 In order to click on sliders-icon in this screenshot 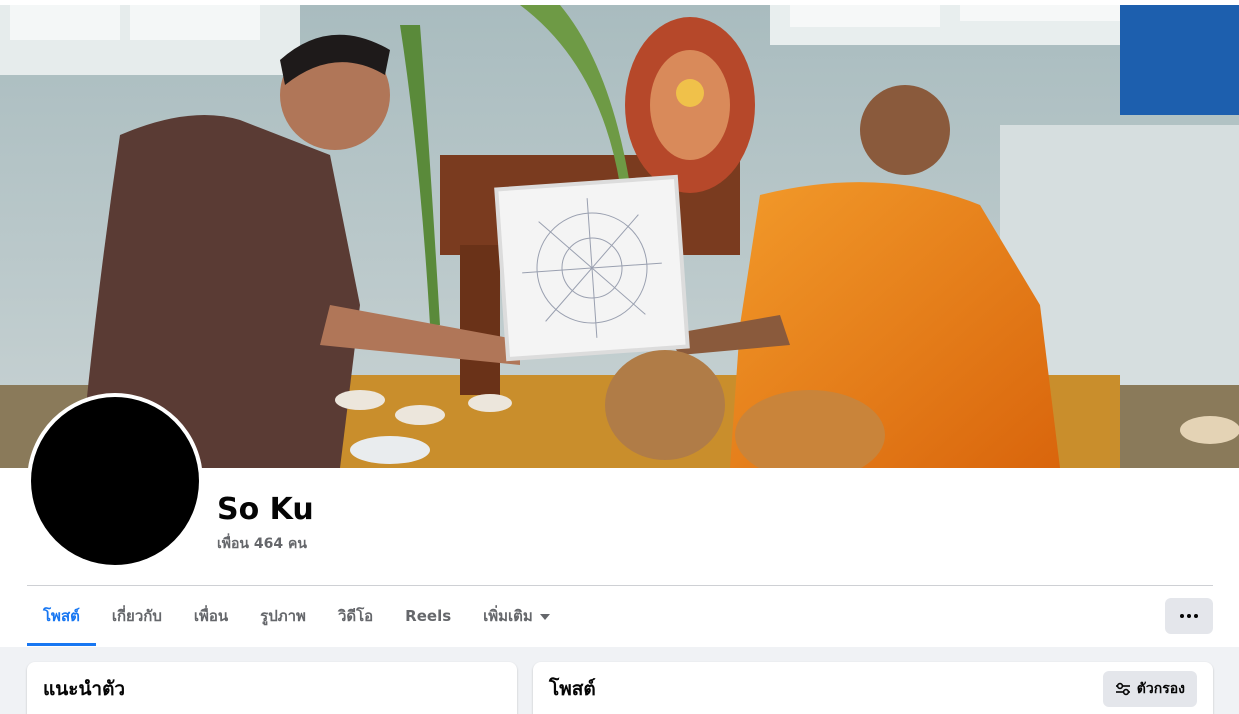, I will do `click(1123, 689)`.